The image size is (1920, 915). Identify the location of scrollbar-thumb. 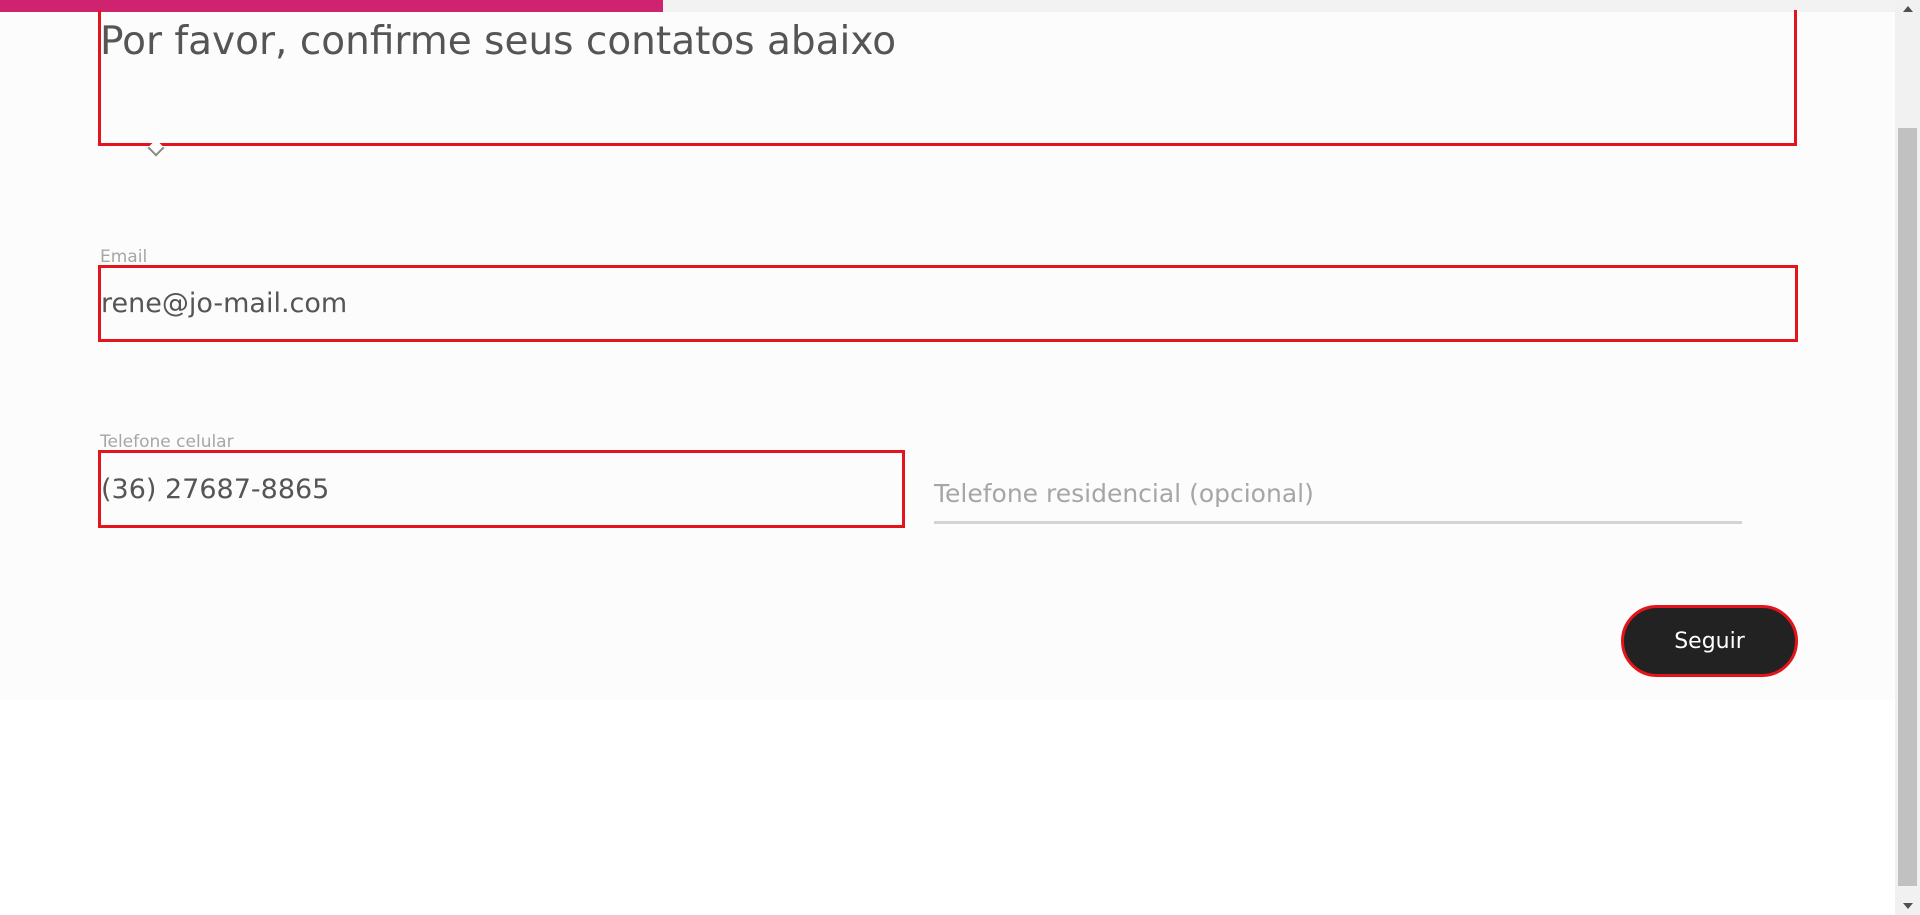
(1907, 507).